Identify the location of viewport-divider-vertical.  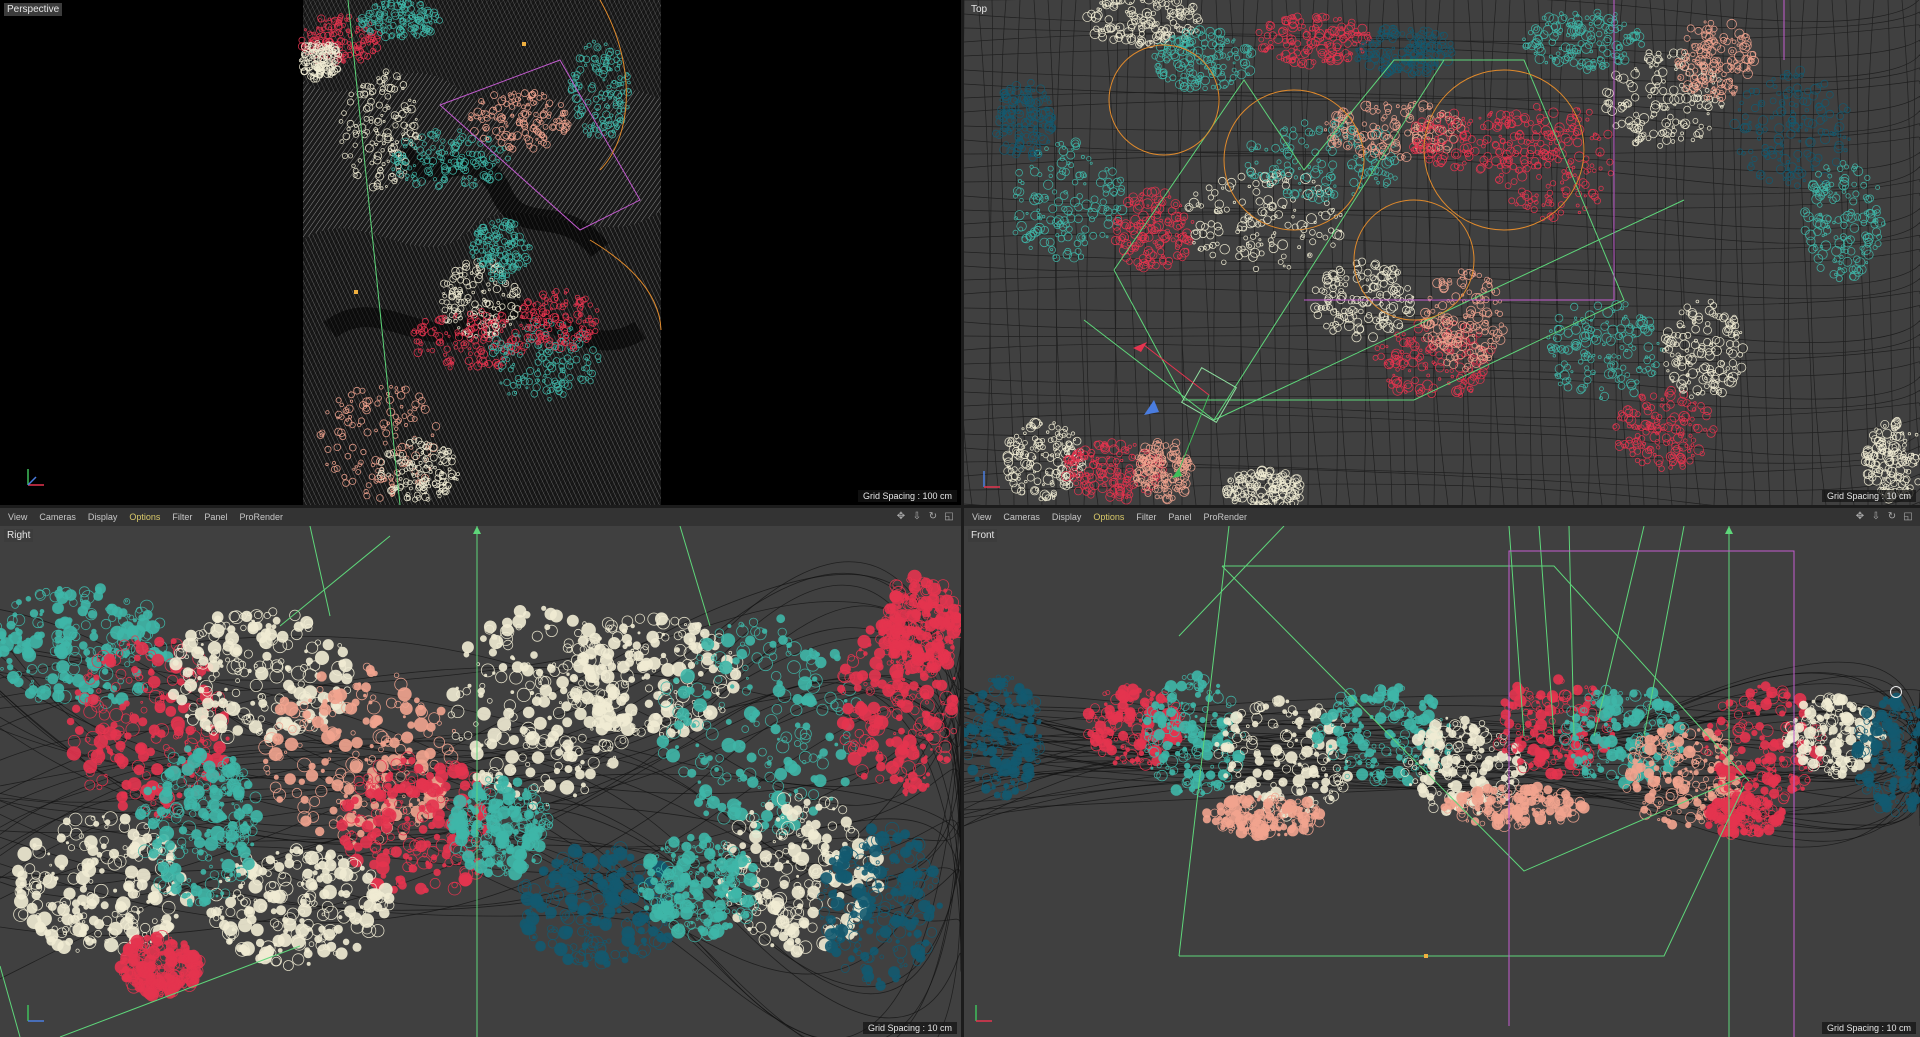
(962, 518).